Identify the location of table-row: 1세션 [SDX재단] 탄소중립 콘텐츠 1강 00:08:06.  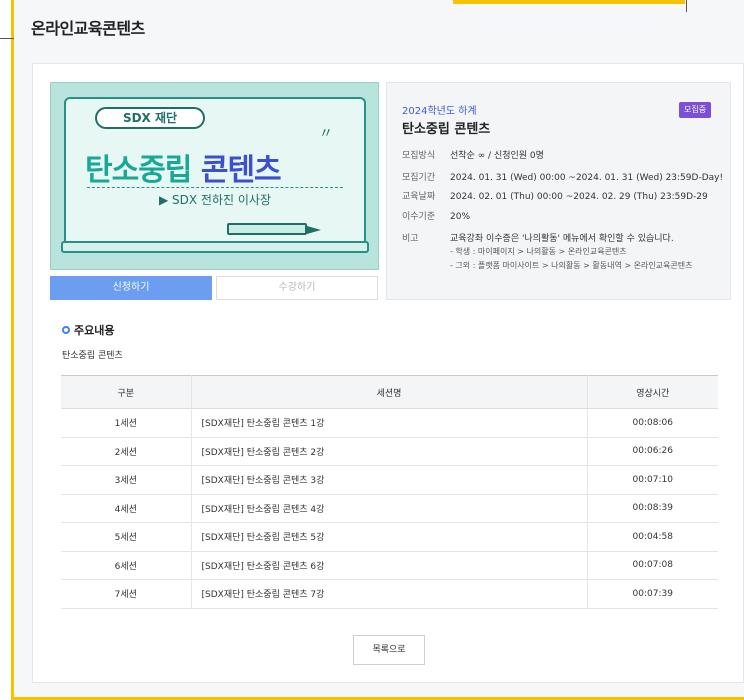
(389, 423).